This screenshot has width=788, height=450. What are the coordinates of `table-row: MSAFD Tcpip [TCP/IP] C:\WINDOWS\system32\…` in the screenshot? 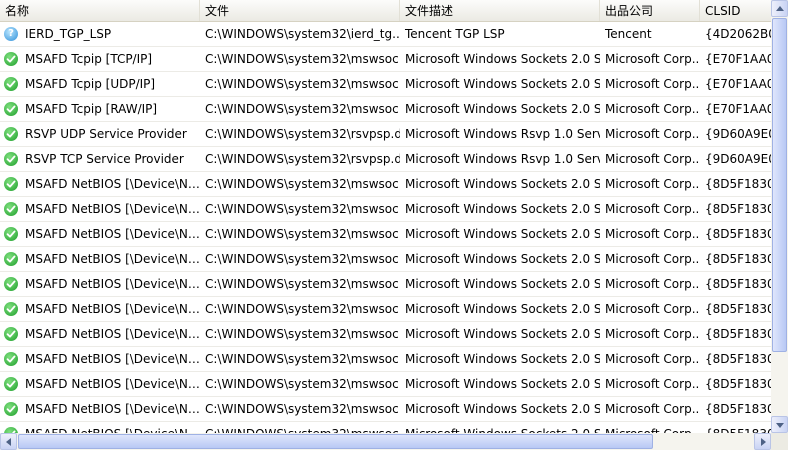 It's located at (385, 59).